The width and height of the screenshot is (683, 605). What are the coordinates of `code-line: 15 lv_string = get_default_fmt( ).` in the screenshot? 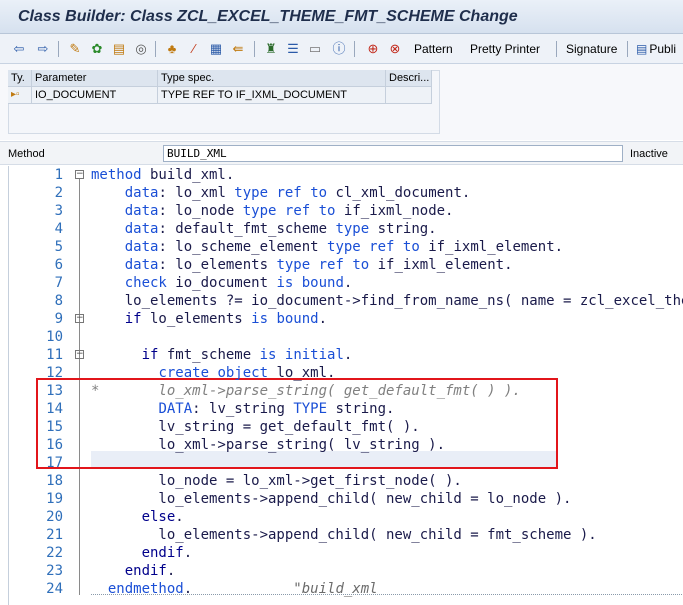 It's located at (346, 427).